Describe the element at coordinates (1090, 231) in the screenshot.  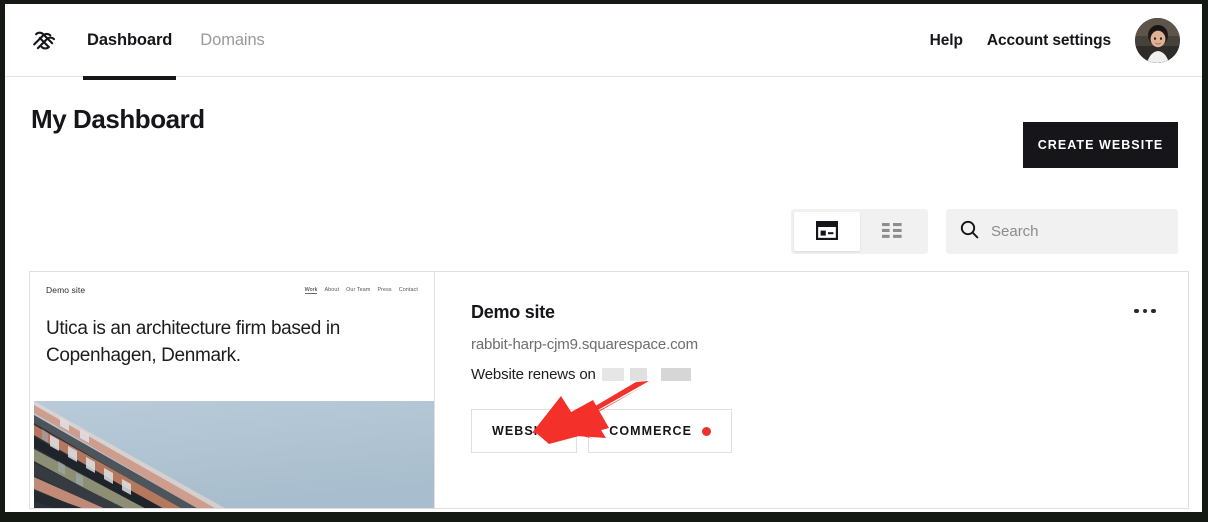
I see `search-input` at that location.